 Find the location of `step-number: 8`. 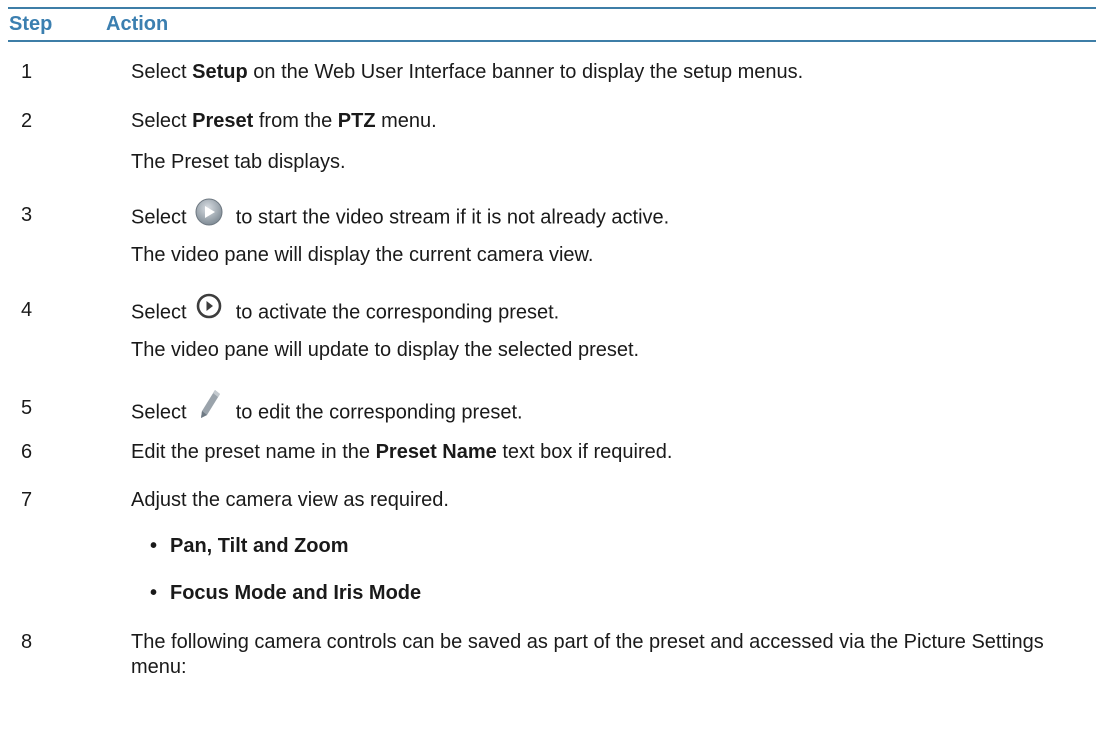

step-number: 8 is located at coordinates (27, 642).